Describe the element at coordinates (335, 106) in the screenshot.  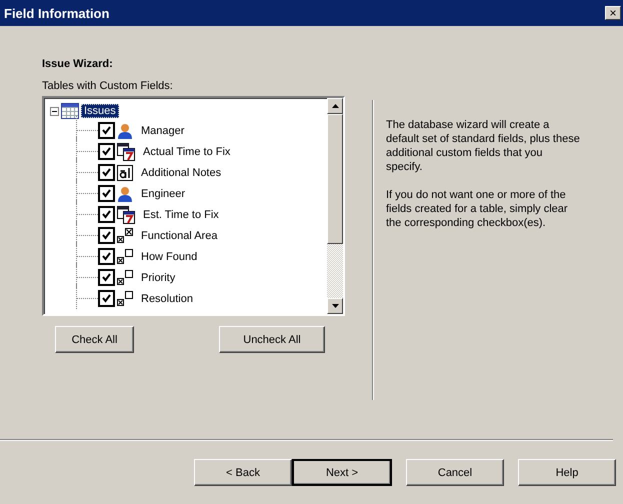
I see `scroll-up-icon` at that location.